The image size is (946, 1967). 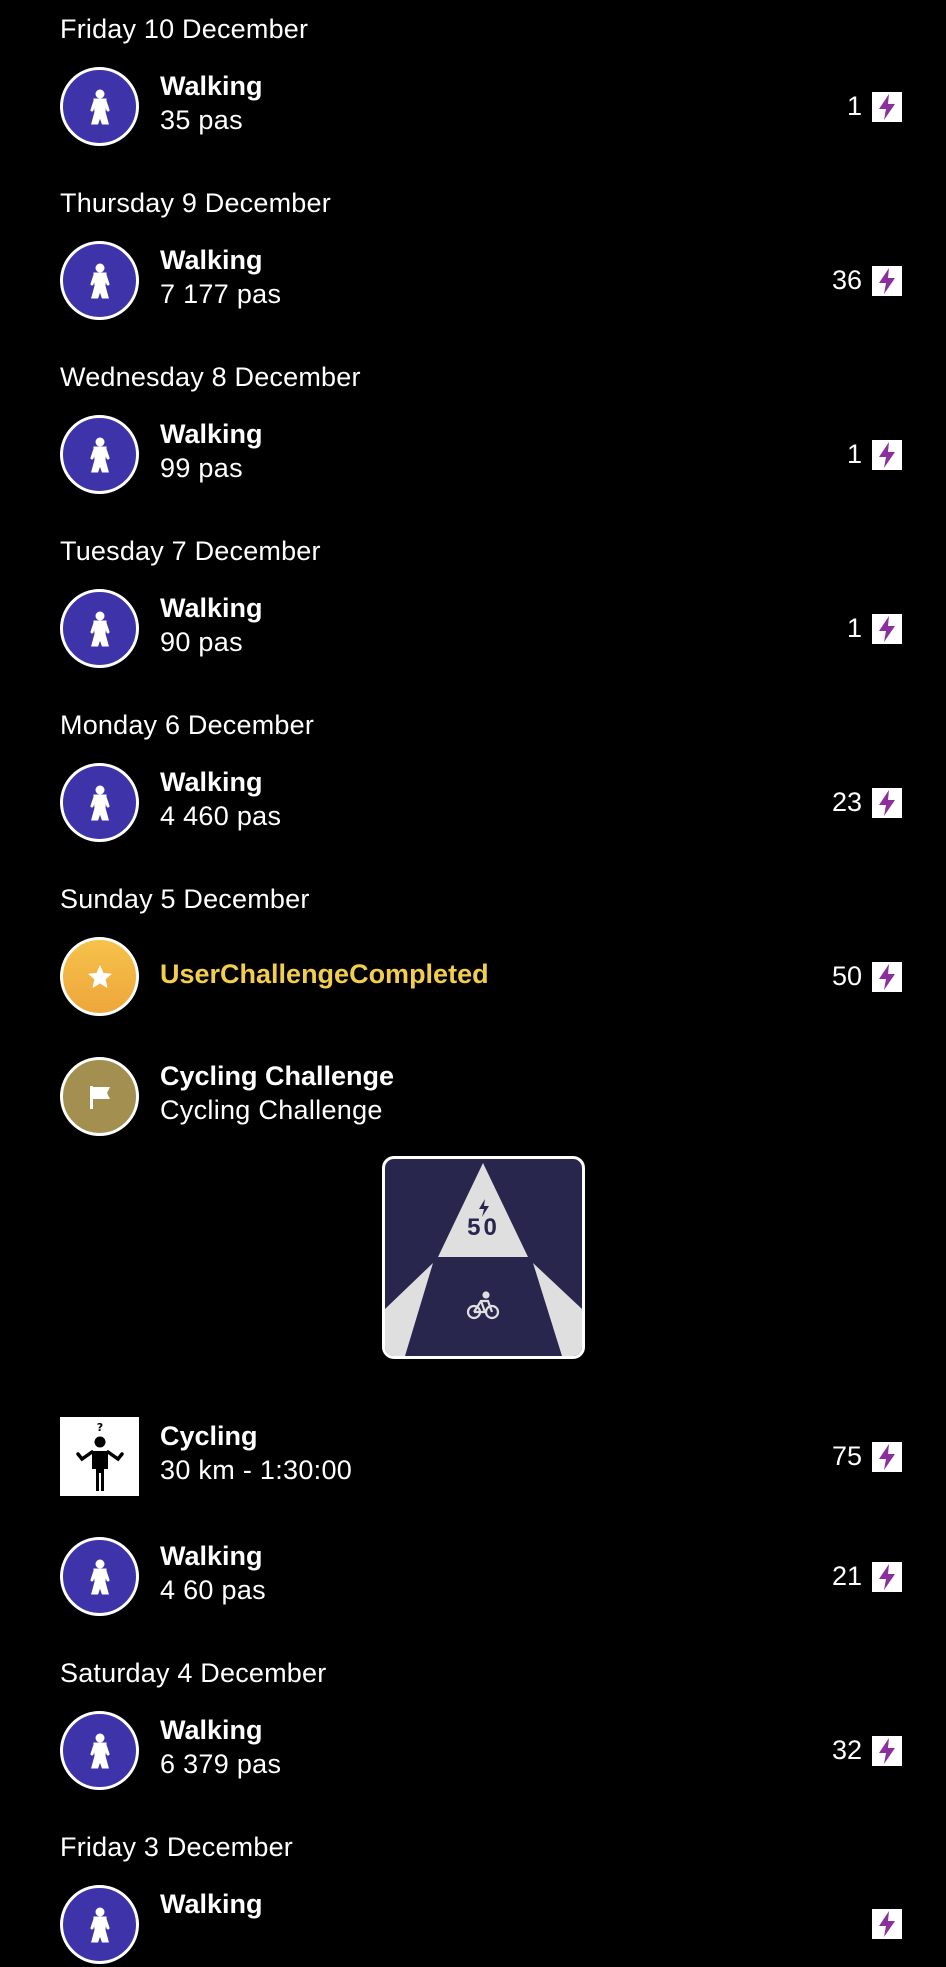 I want to click on activity-detail: Cycling Challenge, so click(x=271, y=1110).